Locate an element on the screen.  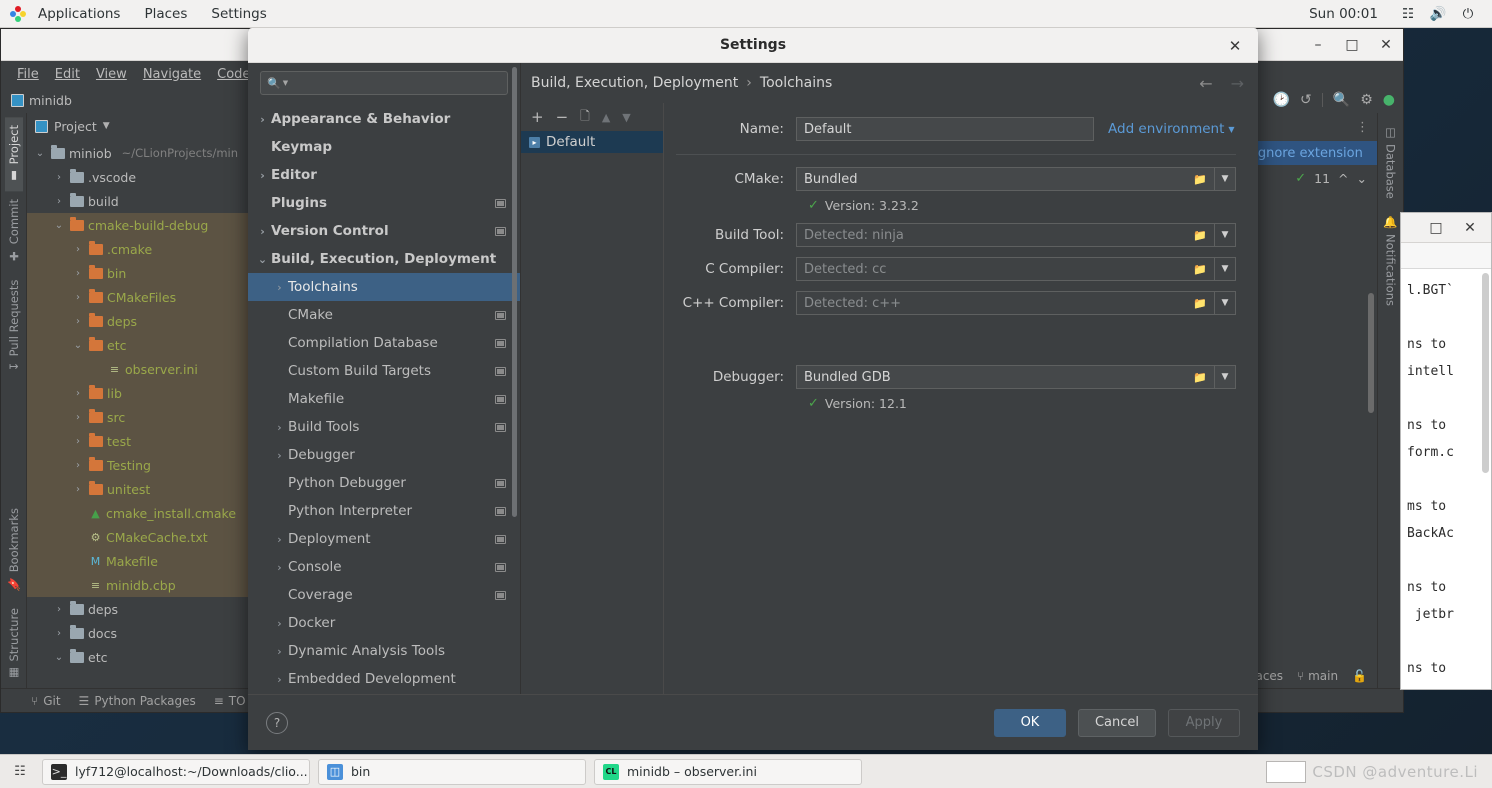
settings-tree-item-coverage: Coverage is located at coordinates (384, 595).